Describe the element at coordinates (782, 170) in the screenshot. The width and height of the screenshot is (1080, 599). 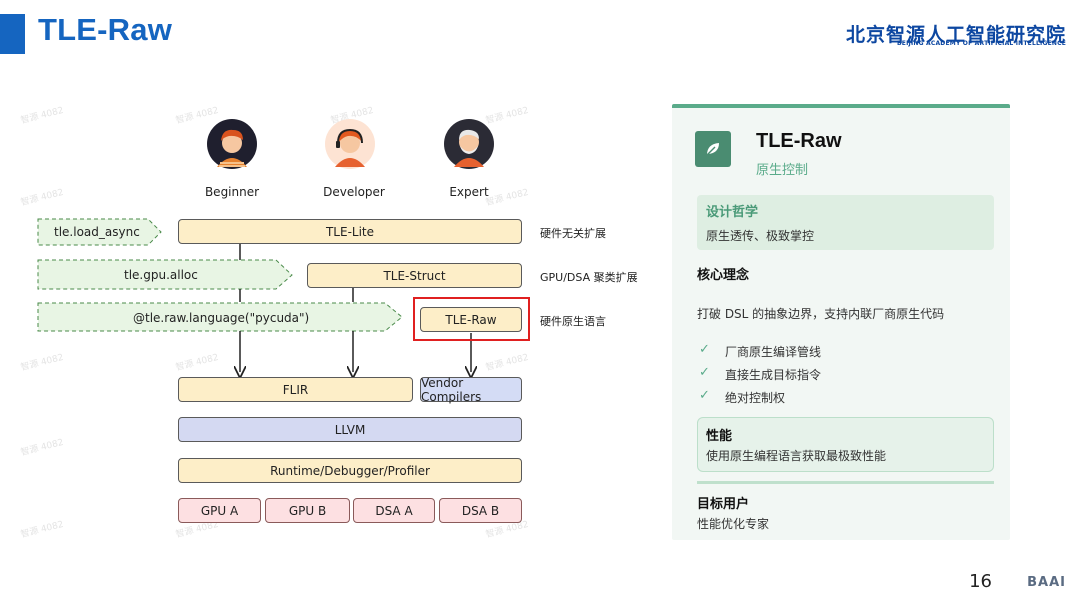
I see `panel-subtitle: 原生控制` at that location.